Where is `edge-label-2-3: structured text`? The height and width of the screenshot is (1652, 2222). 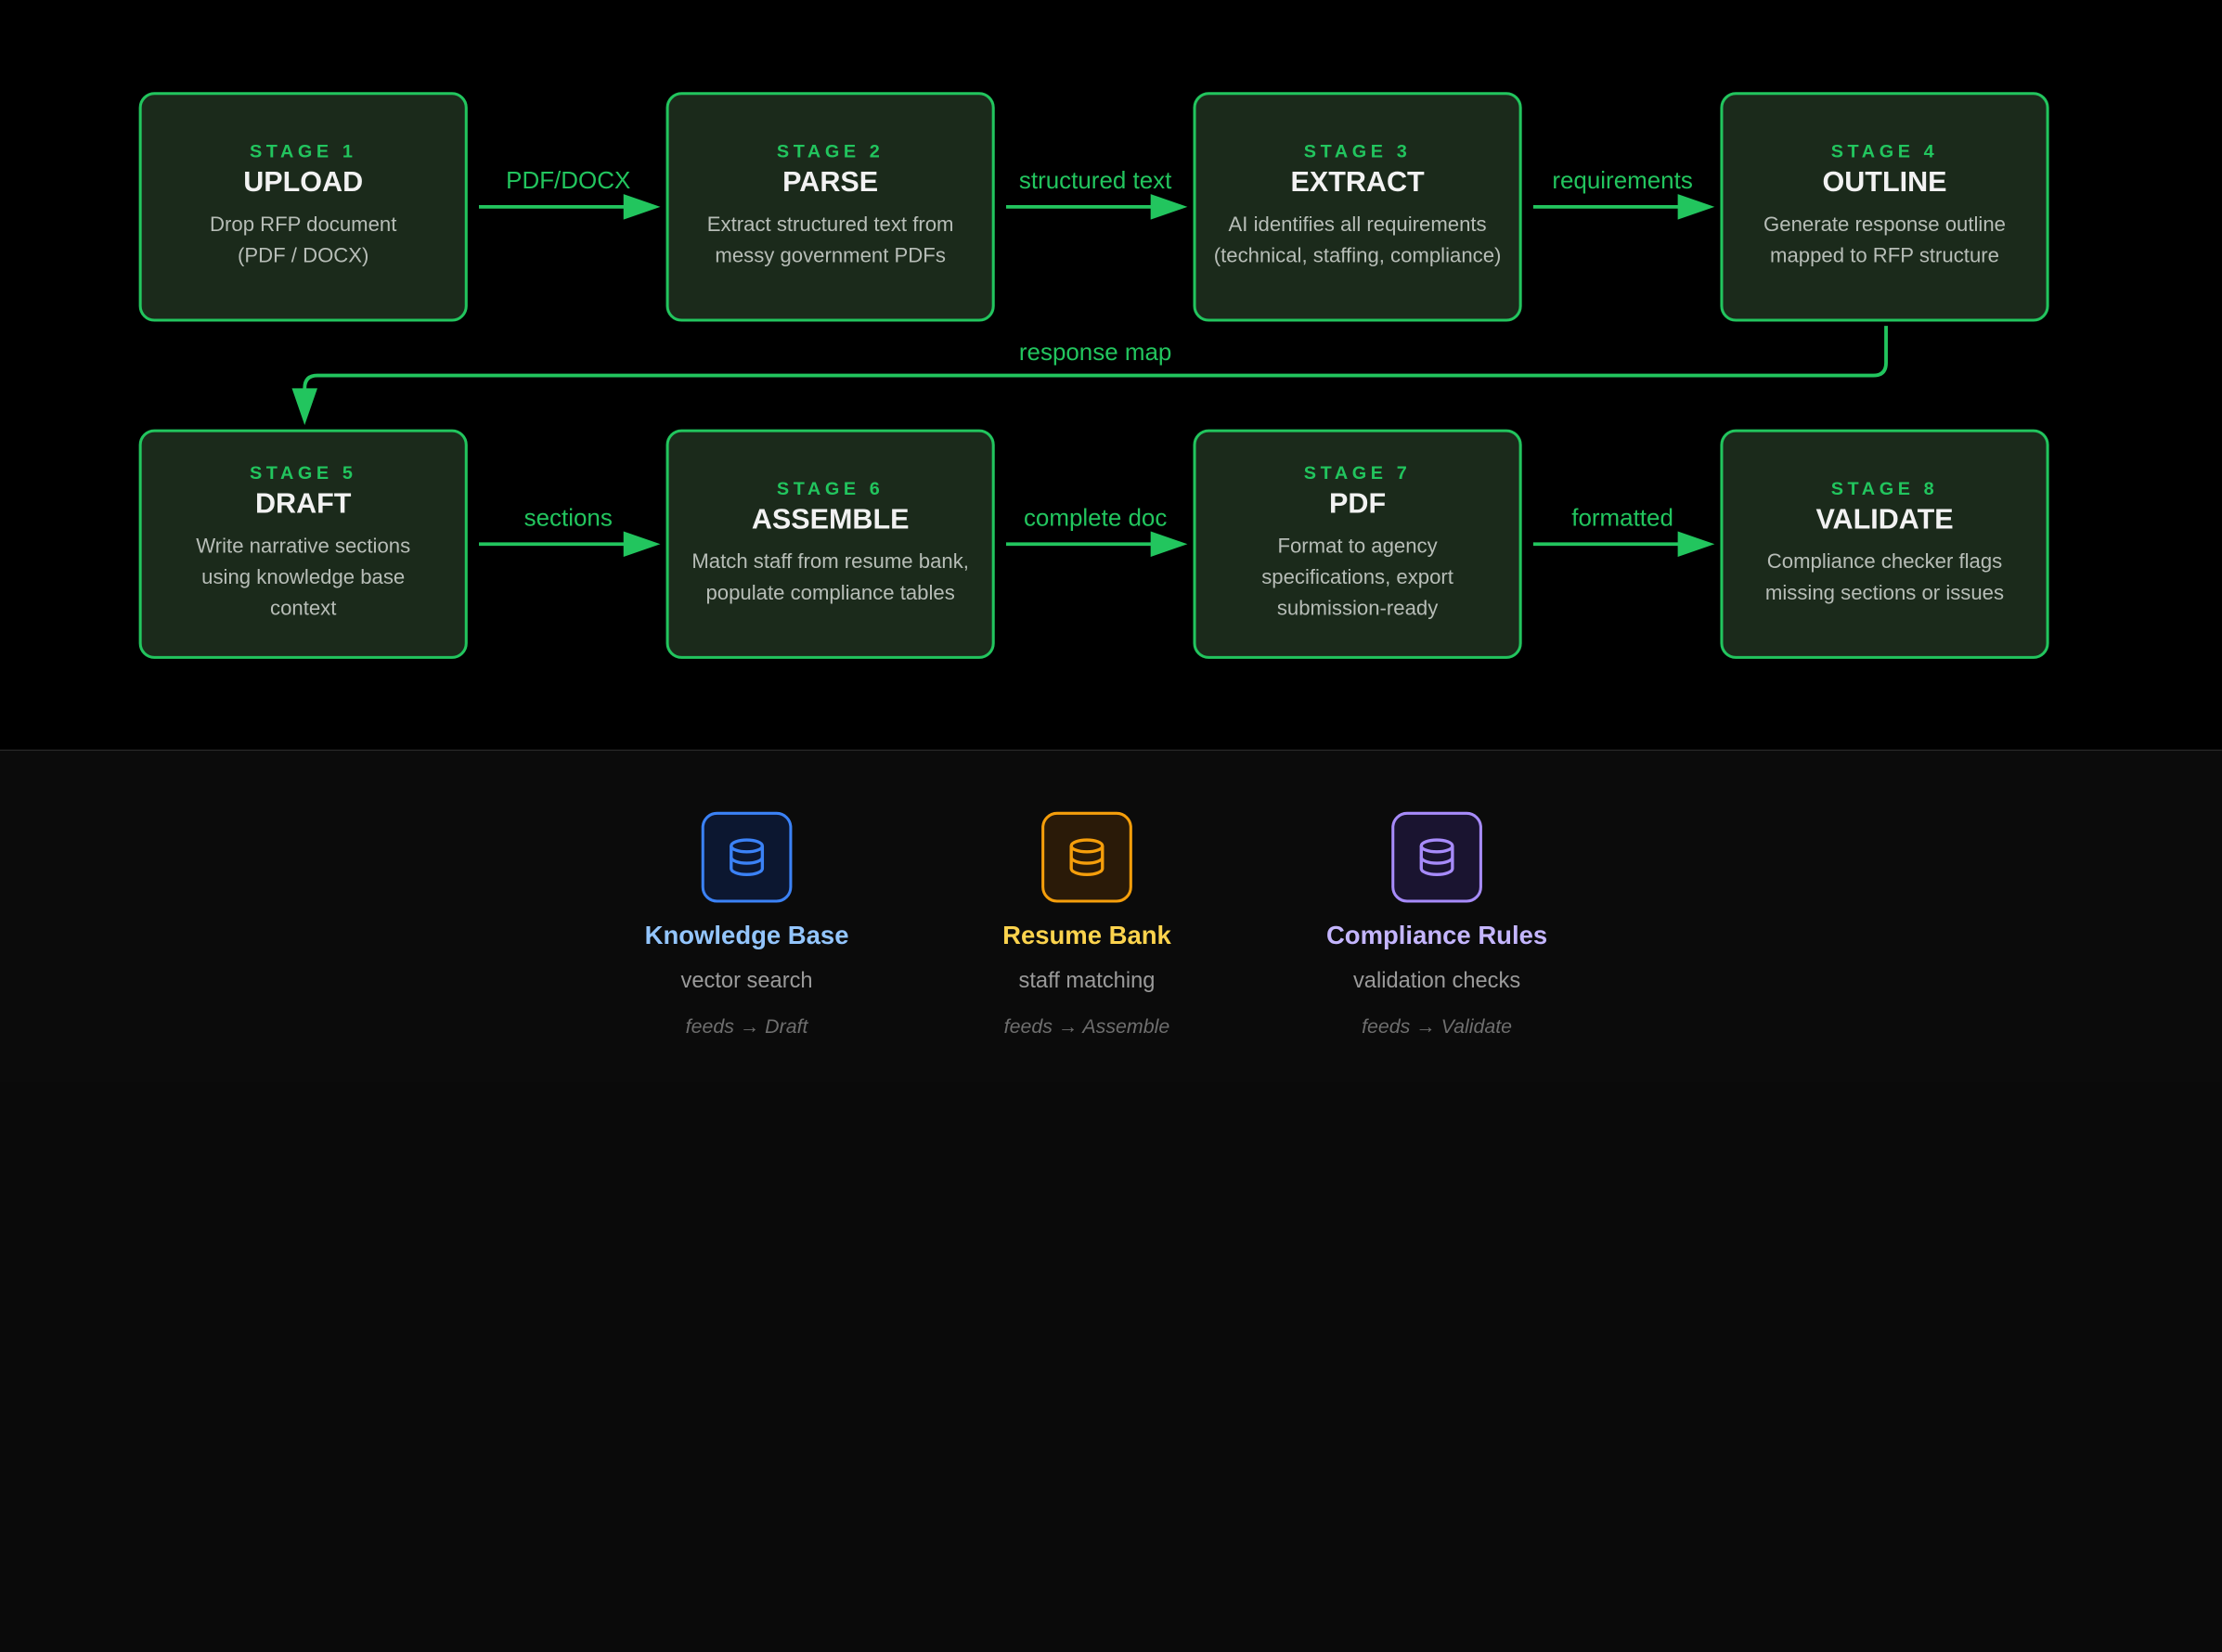
edge-label-2-3: structured text is located at coordinates (1095, 181).